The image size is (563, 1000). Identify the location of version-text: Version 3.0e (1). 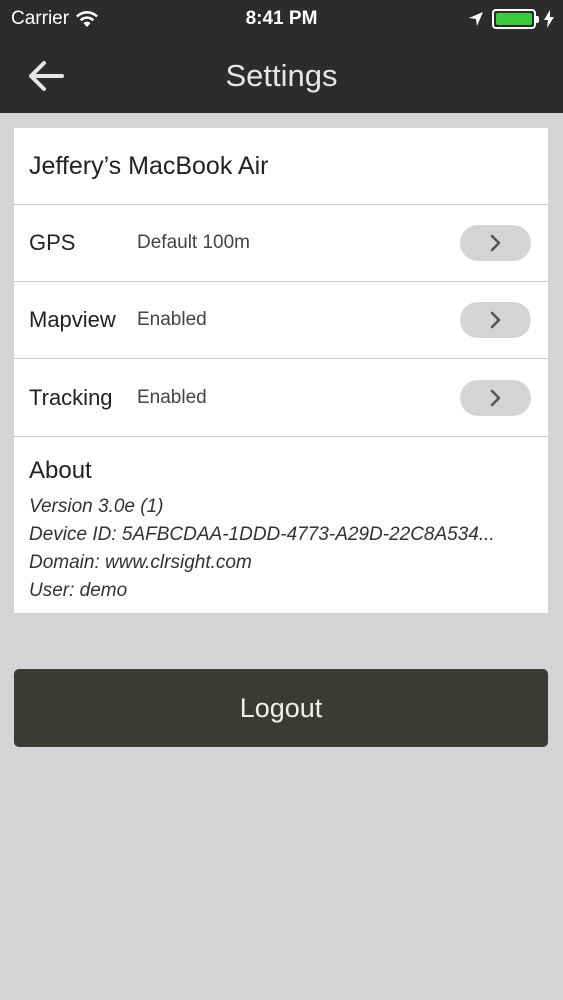
(96, 506).